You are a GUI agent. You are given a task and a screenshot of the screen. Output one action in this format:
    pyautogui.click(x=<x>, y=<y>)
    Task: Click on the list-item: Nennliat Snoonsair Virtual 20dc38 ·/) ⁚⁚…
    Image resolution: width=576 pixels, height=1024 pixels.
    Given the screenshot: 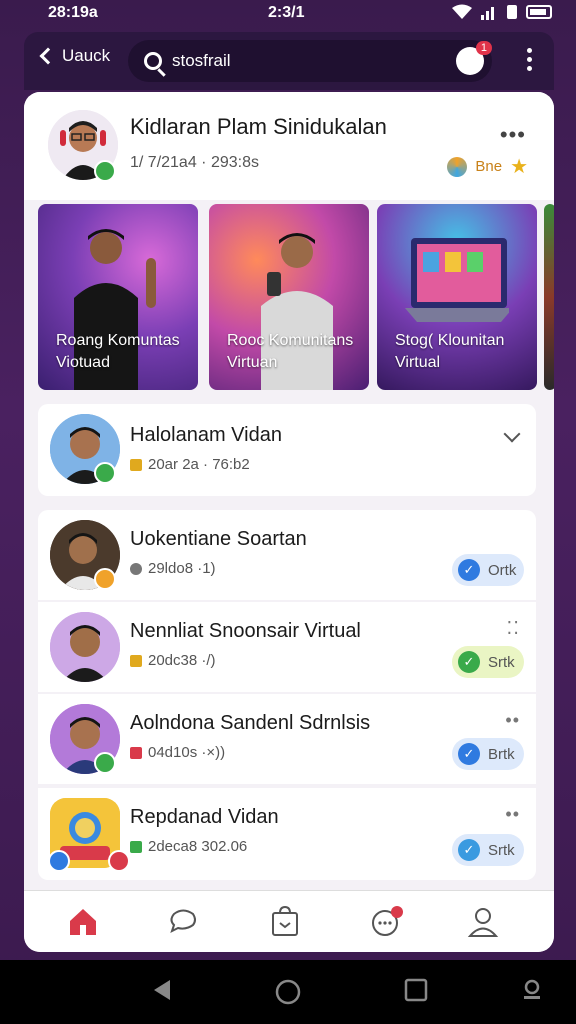 What is the action you would take?
    pyautogui.click(x=287, y=647)
    